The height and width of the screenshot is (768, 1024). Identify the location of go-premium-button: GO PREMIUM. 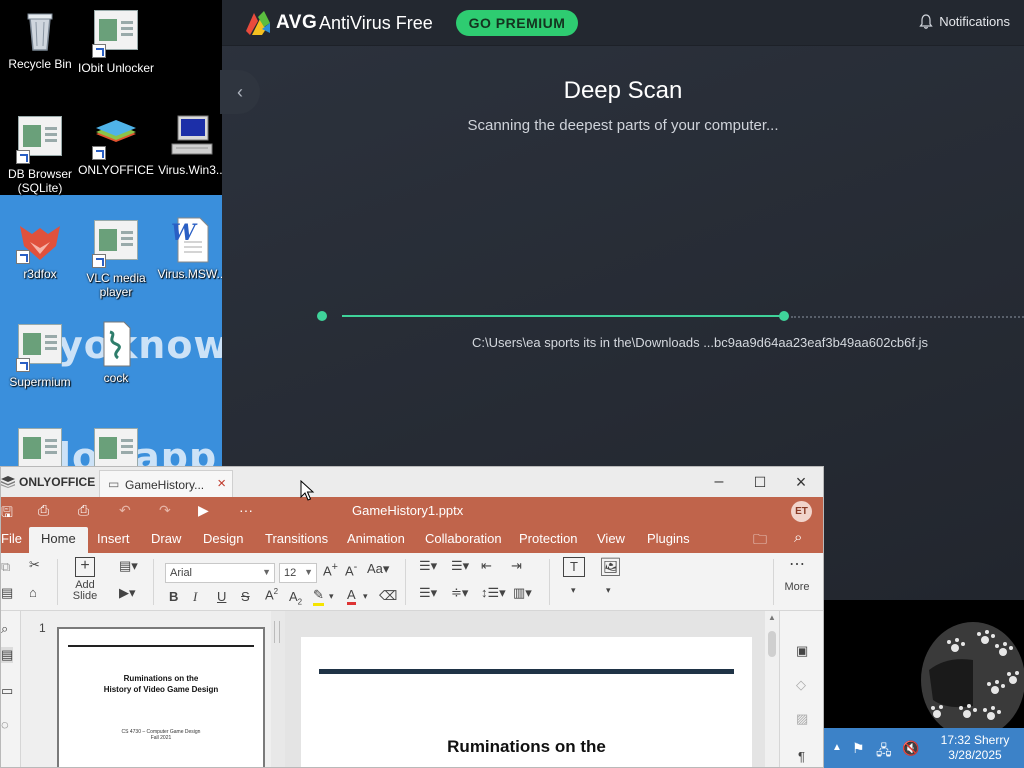
(517, 23).